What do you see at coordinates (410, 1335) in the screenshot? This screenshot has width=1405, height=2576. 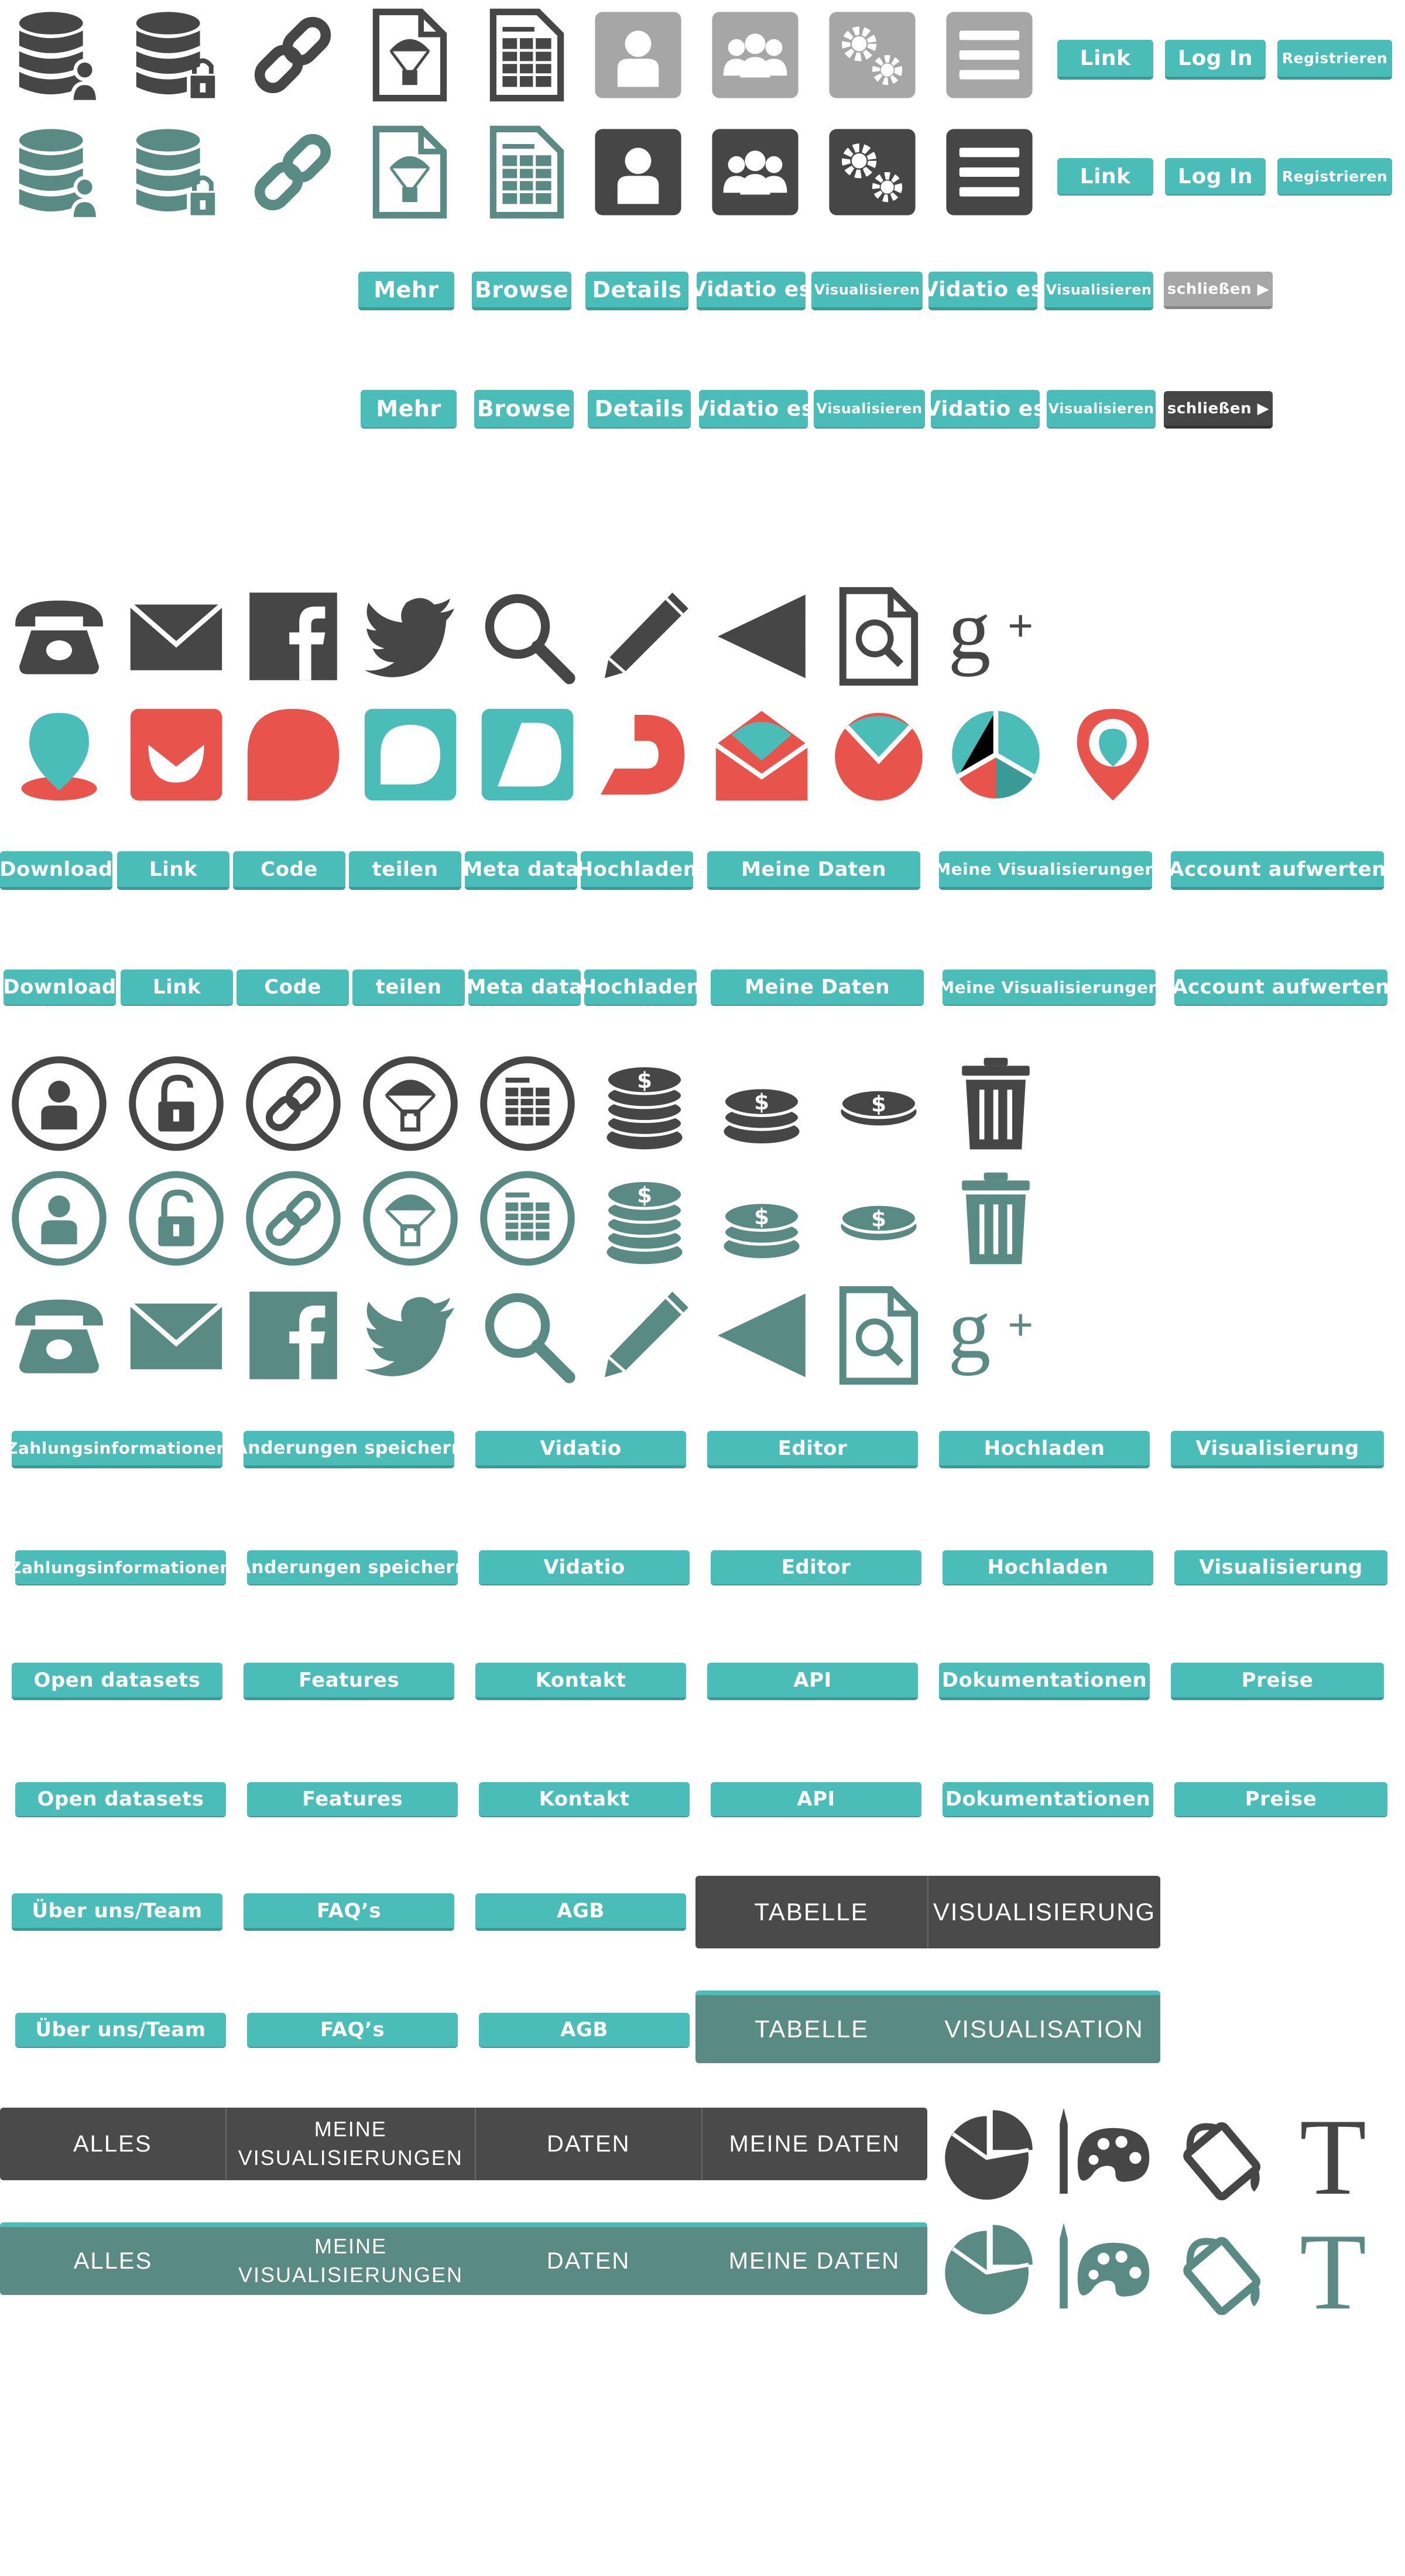 I see `twitter-icon` at bounding box center [410, 1335].